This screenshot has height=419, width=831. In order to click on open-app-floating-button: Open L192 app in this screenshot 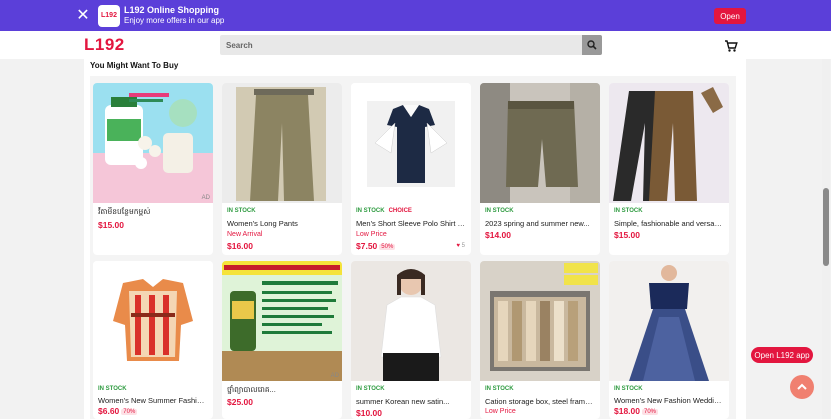, I will do `click(782, 355)`.